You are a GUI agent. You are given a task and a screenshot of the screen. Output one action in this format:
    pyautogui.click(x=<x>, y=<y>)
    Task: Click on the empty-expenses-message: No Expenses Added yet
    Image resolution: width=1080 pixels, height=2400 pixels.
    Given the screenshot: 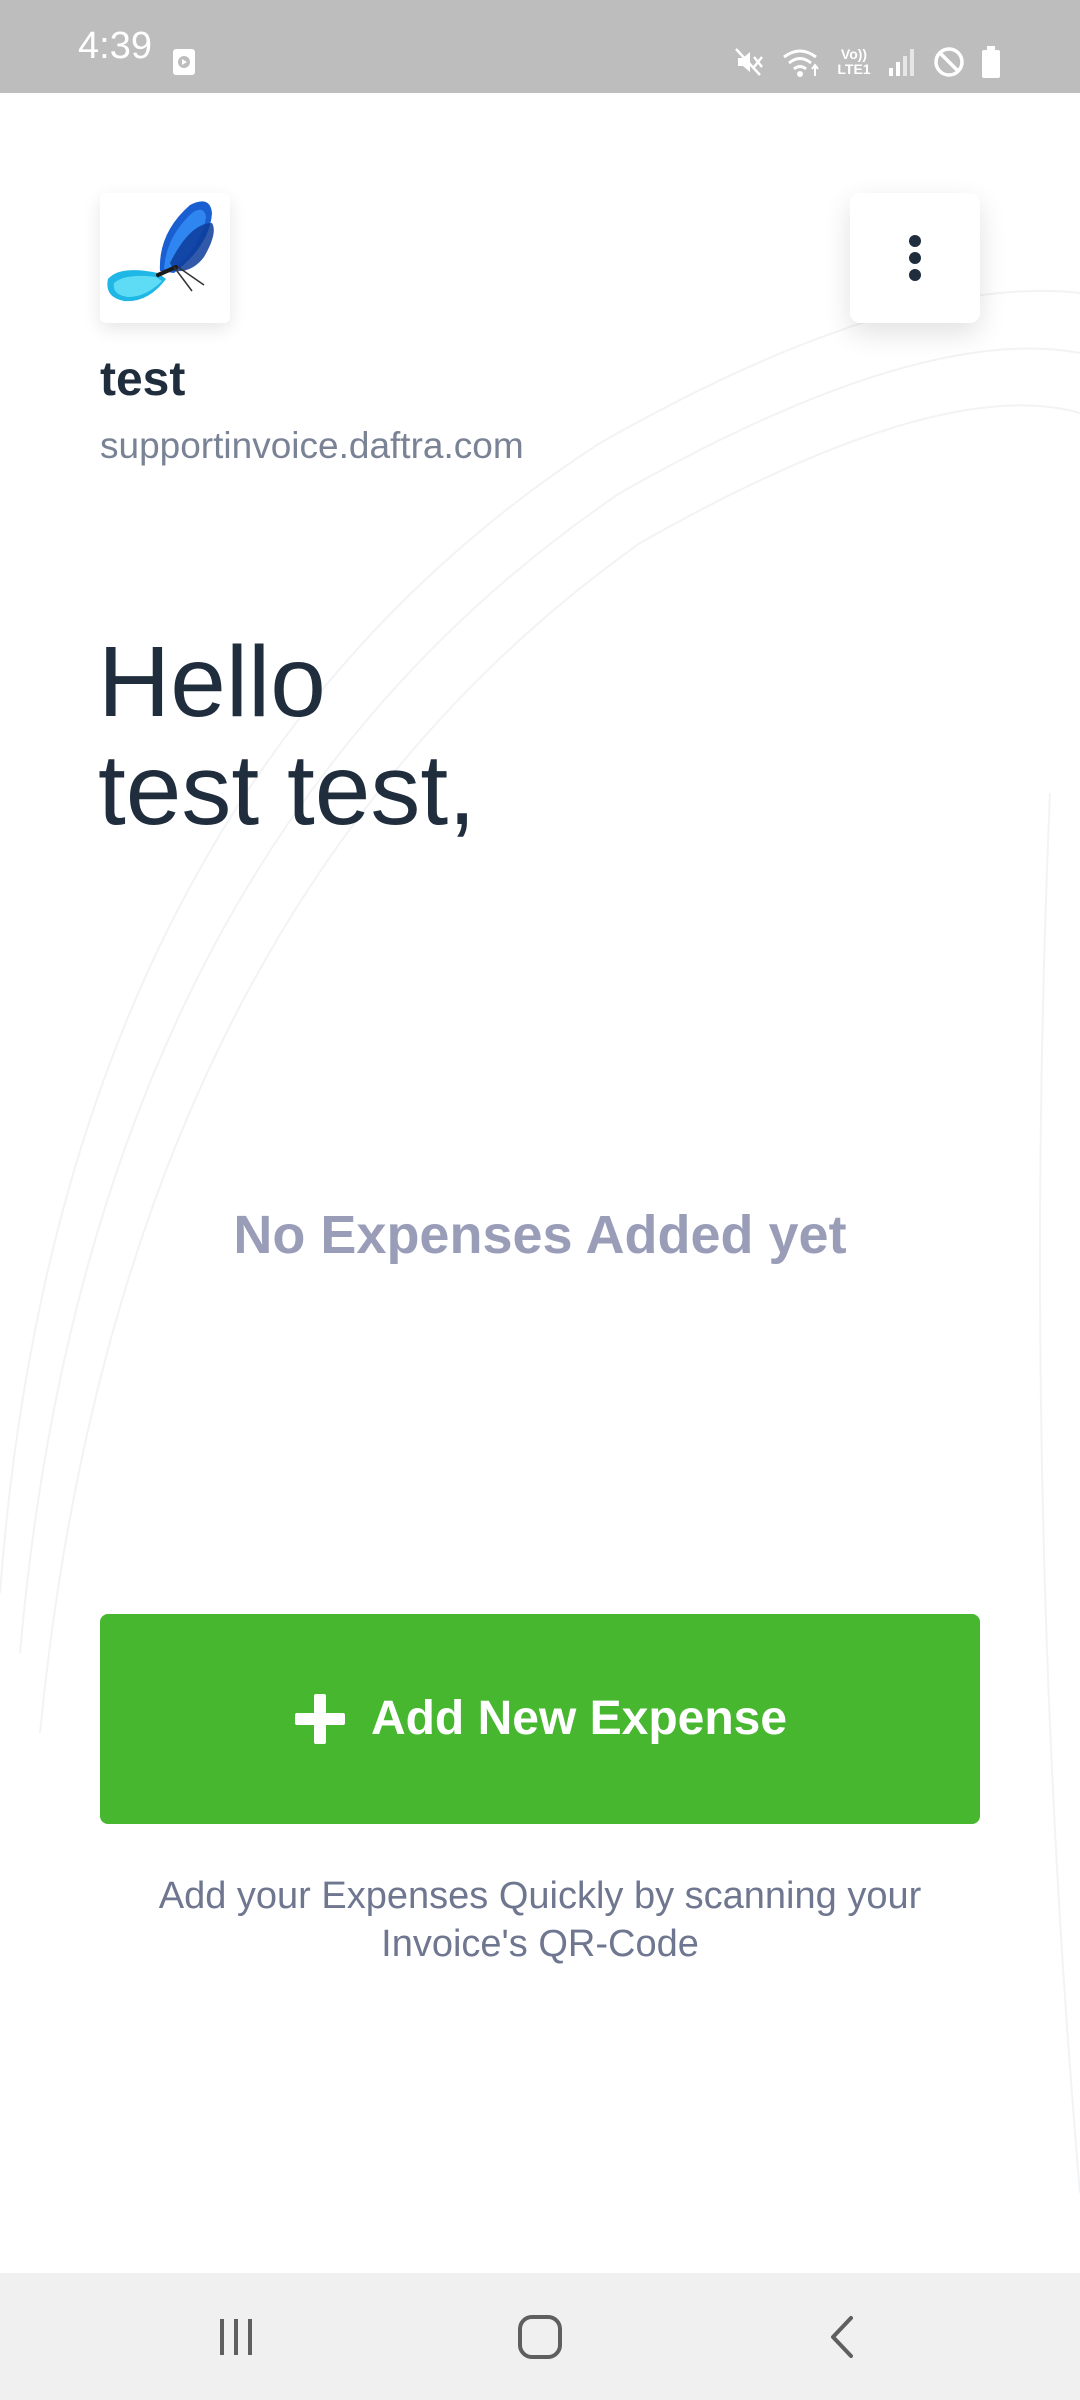 What is the action you would take?
    pyautogui.click(x=540, y=1235)
    